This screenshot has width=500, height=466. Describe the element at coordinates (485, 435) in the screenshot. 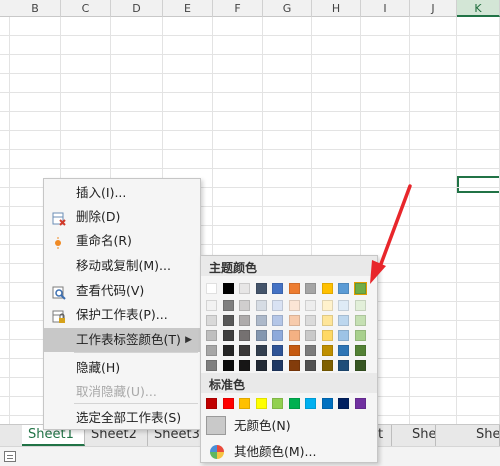

I see `sheet-tab-6: Shee` at that location.